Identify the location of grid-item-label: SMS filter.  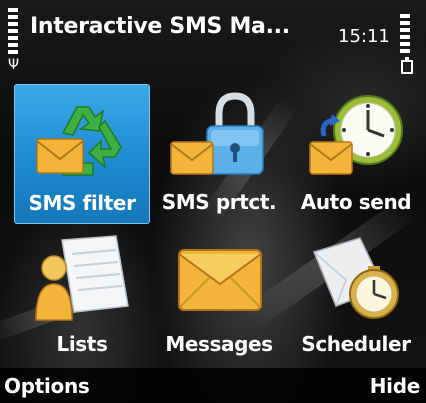
(82, 203).